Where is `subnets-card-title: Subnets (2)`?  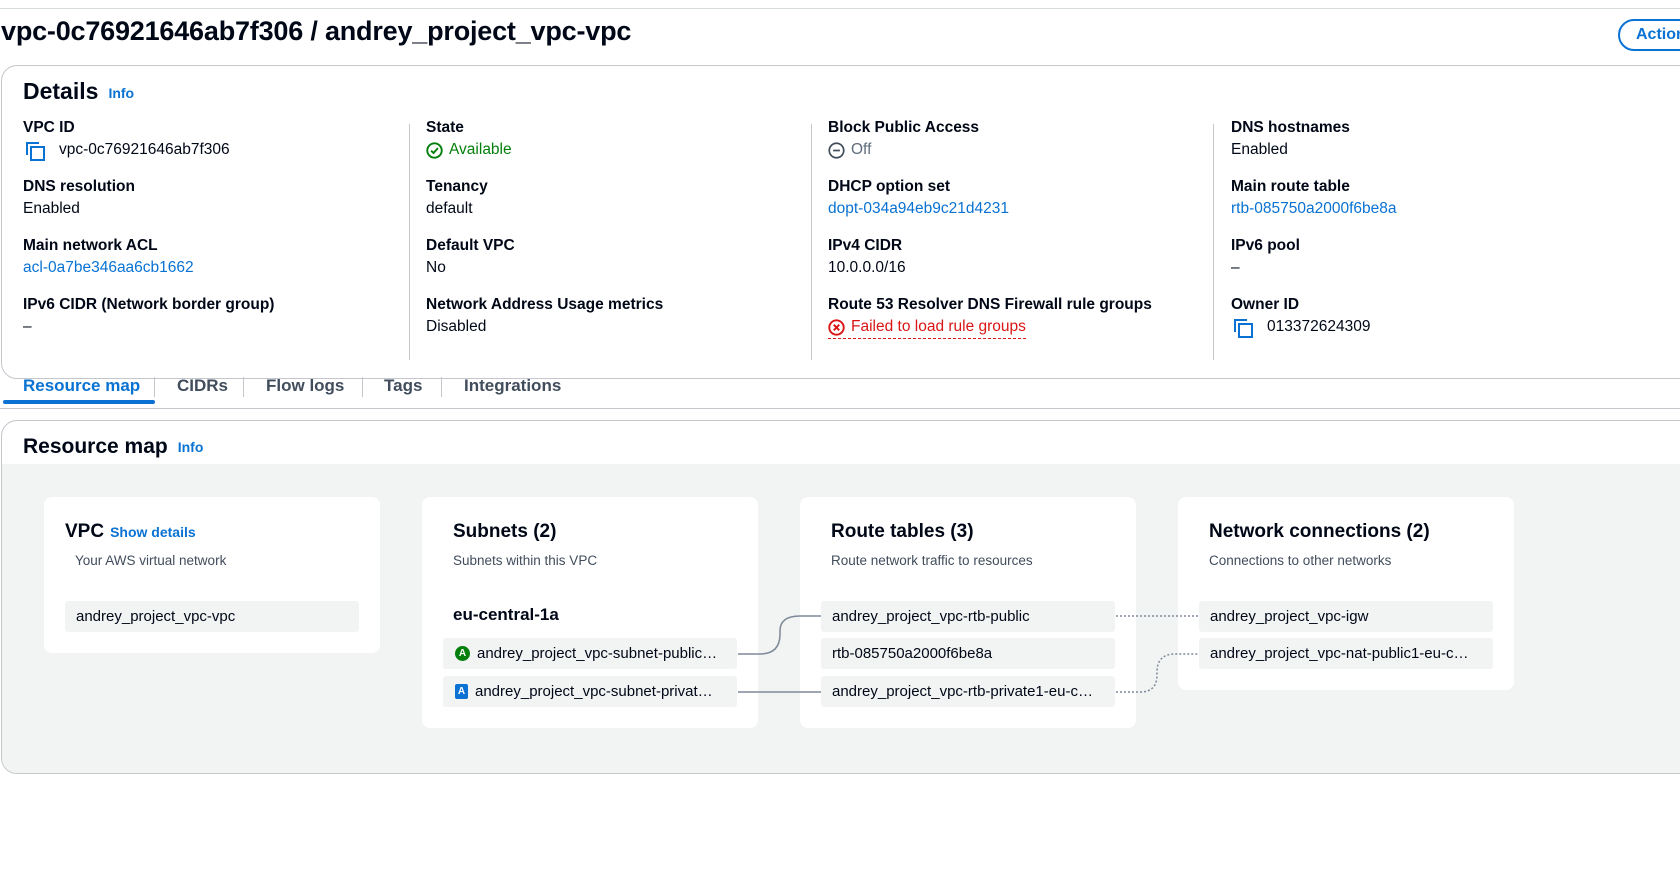
subnets-card-title: Subnets (2) is located at coordinates (505, 531).